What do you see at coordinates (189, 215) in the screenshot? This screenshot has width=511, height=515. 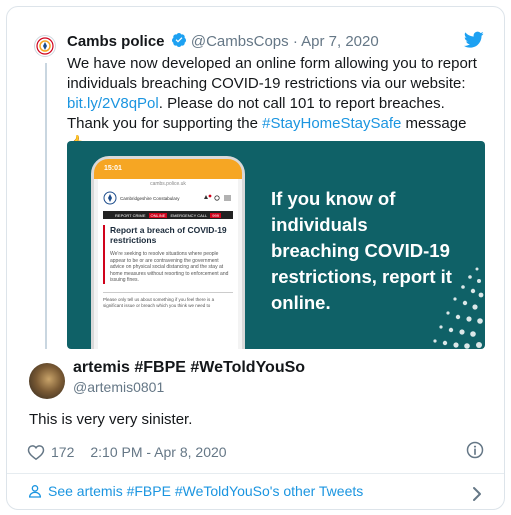 I see `phone-bar-right: EMERGENCY CALL` at bounding box center [189, 215].